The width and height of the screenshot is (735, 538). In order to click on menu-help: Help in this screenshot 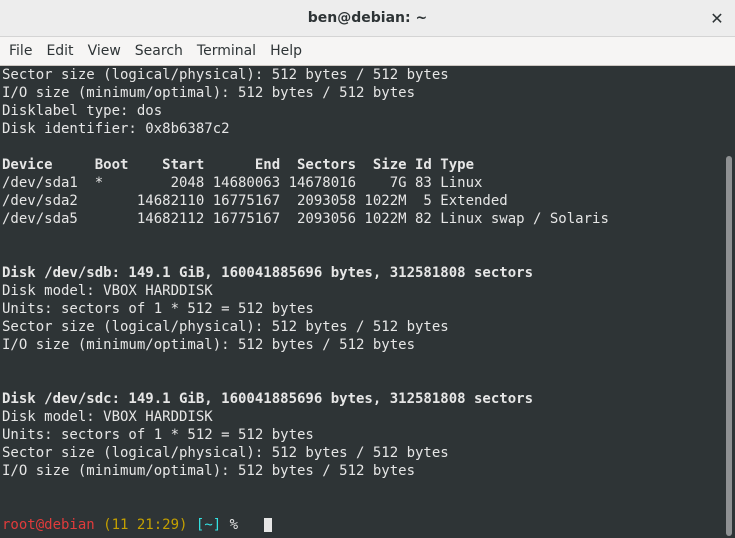, I will do `click(286, 51)`.